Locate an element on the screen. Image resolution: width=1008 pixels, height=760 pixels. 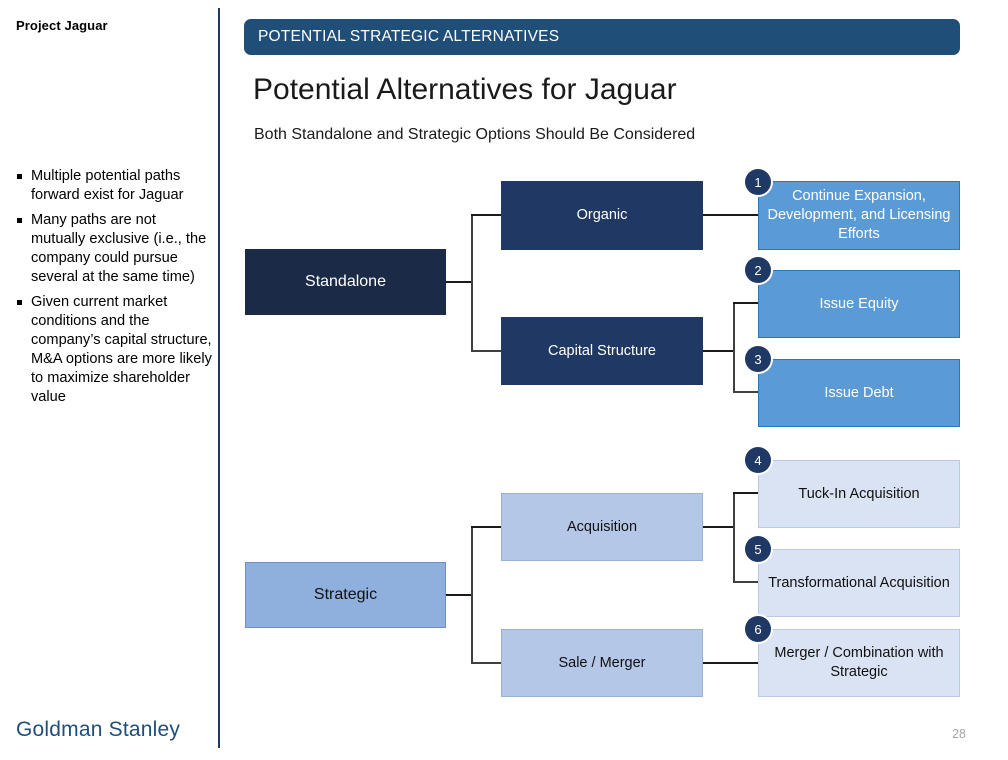
connector-capital-to-item2 is located at coordinates (746, 303).